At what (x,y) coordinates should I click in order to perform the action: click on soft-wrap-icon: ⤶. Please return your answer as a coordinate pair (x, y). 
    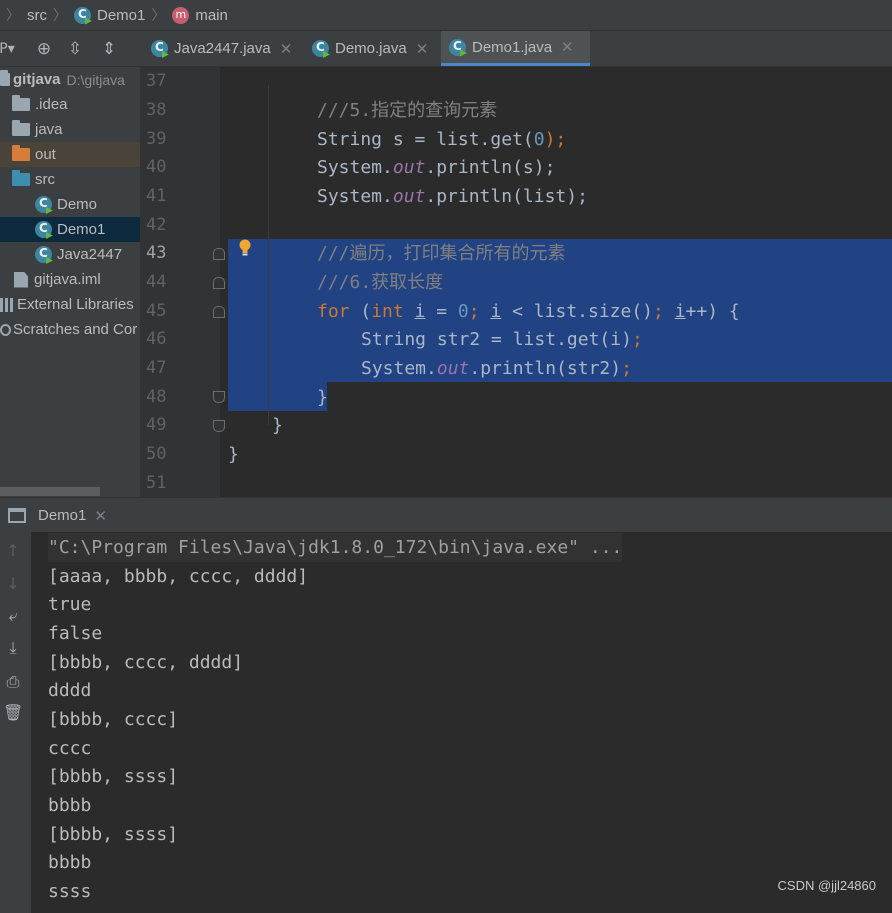
    Looking at the image, I should click on (13, 616).